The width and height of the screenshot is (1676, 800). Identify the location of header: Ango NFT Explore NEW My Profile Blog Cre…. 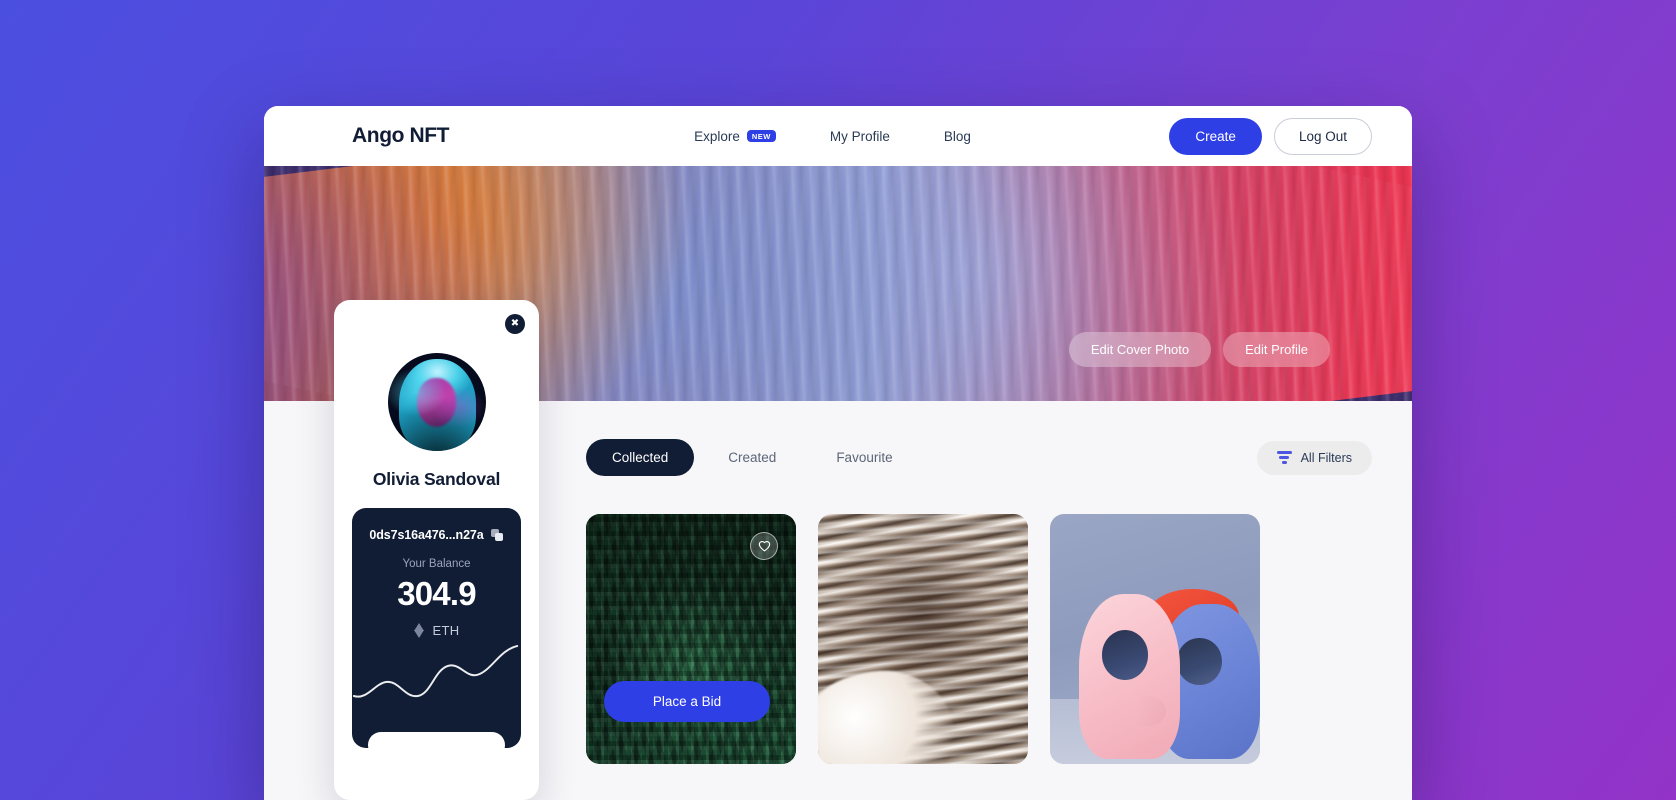
(838, 136).